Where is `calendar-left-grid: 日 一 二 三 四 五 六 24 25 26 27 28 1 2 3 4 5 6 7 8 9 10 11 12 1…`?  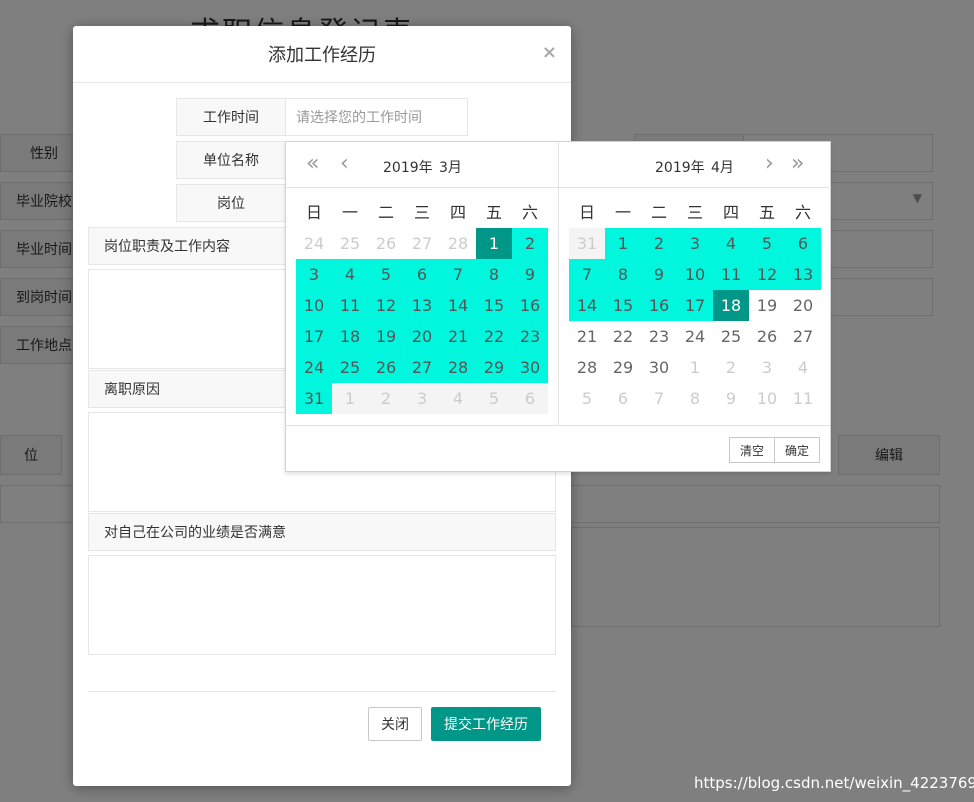 calendar-left-grid: 日 一 二 三 四 五 六 24 25 26 27 28 1 2 3 4 5 6 7 8 9 10 11 12 1… is located at coordinates (422, 306).